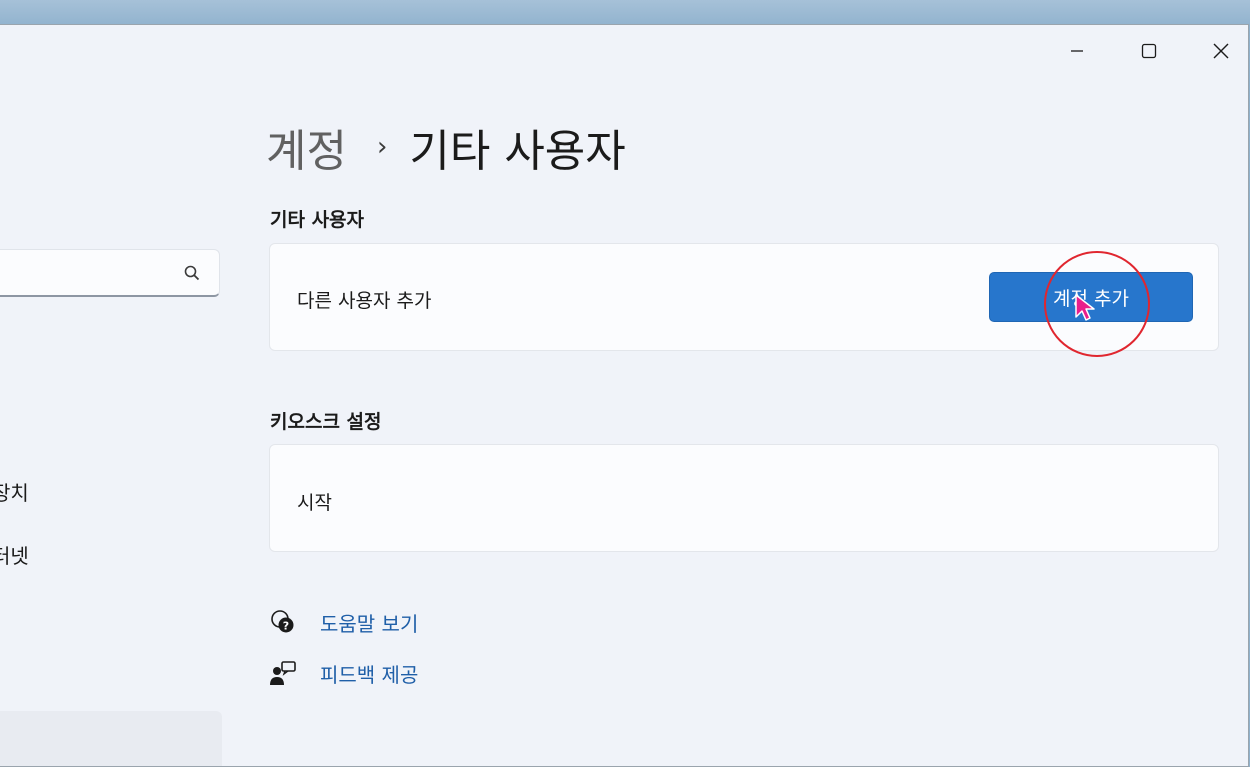 The image size is (1250, 767). Describe the element at coordinates (326, 422) in the screenshot. I see `section-title-kiosk: 키오스크 설정` at that location.